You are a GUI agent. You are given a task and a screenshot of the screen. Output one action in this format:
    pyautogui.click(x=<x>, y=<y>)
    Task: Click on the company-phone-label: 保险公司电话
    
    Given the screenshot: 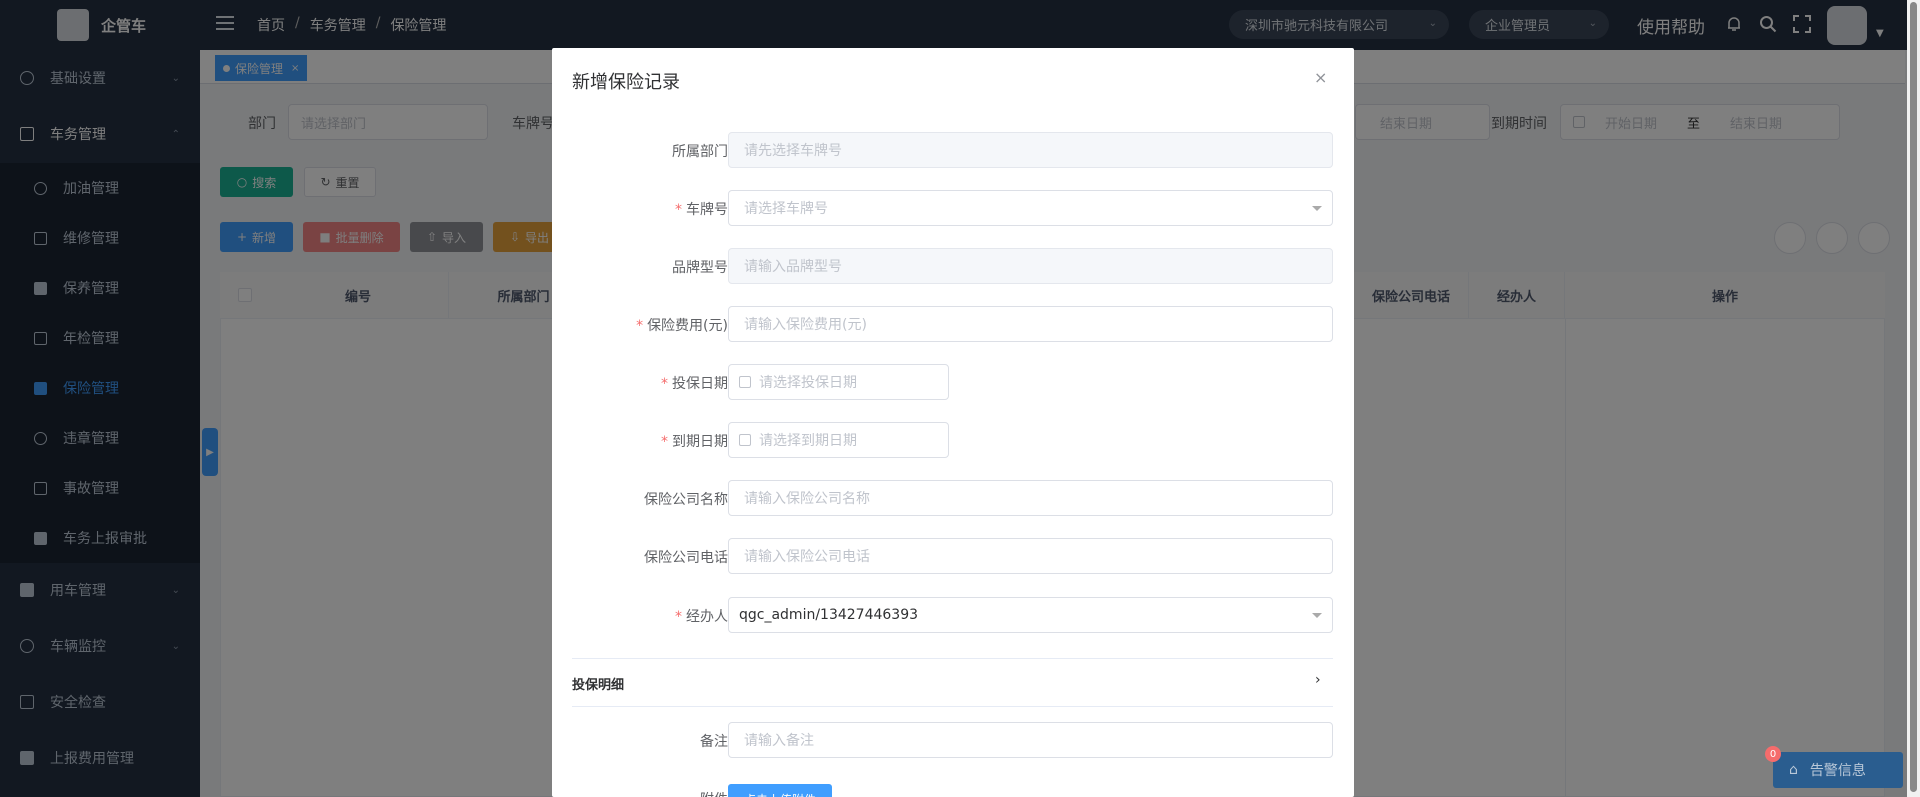 What is the action you would take?
    pyautogui.click(x=686, y=557)
    